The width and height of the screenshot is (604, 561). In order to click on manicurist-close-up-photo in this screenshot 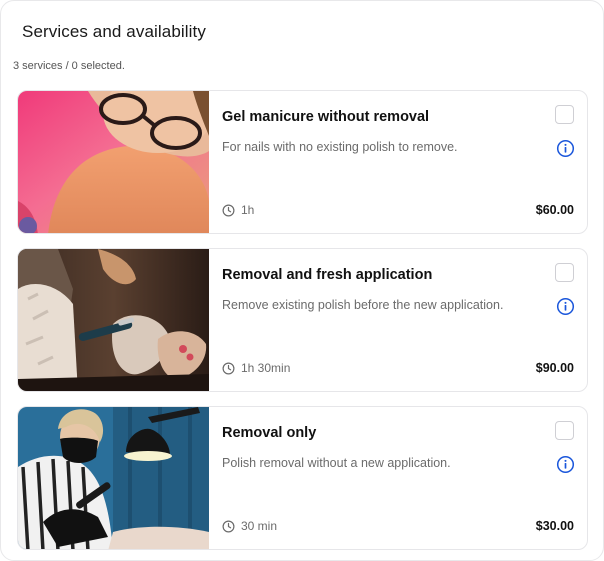, I will do `click(113, 162)`.